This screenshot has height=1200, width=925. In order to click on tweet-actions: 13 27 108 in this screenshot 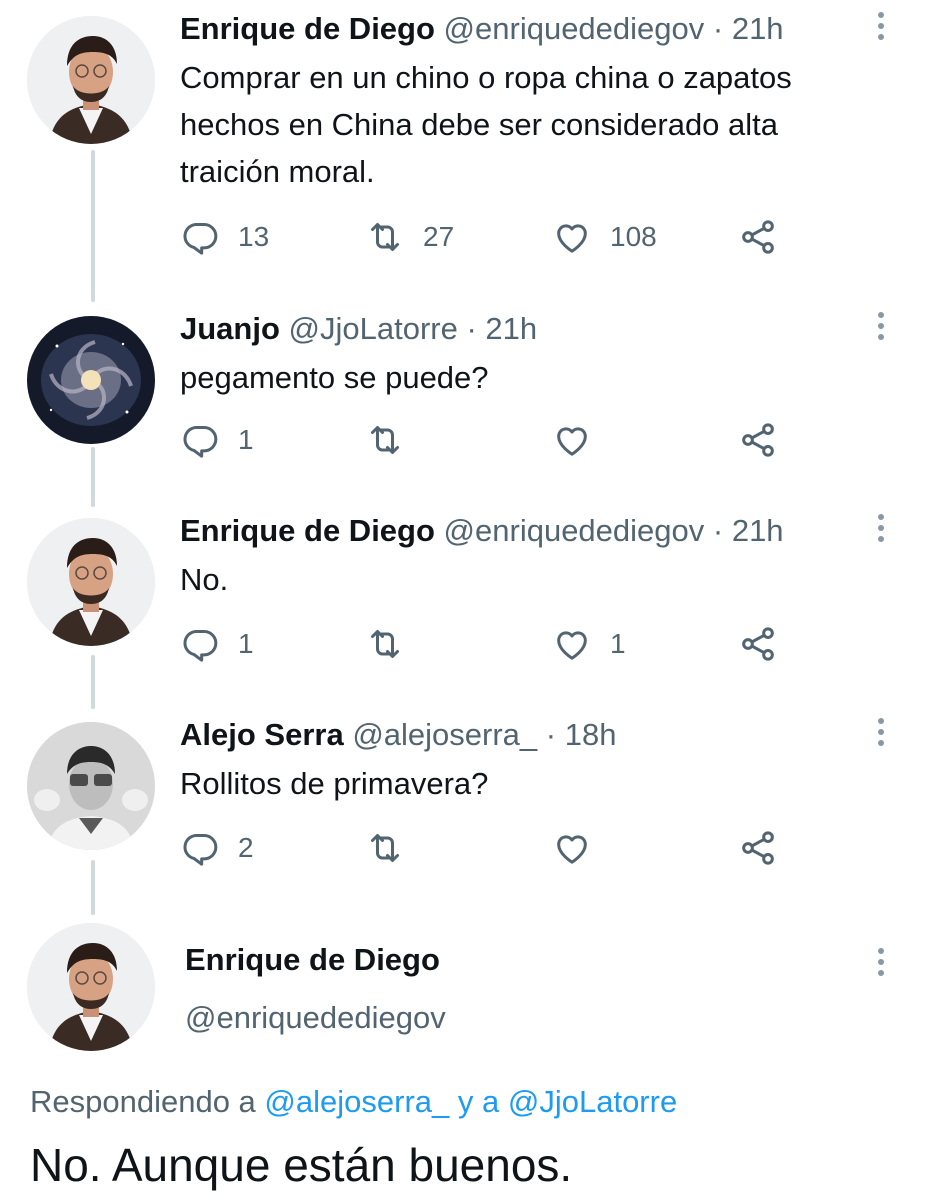, I will do `click(490, 237)`.